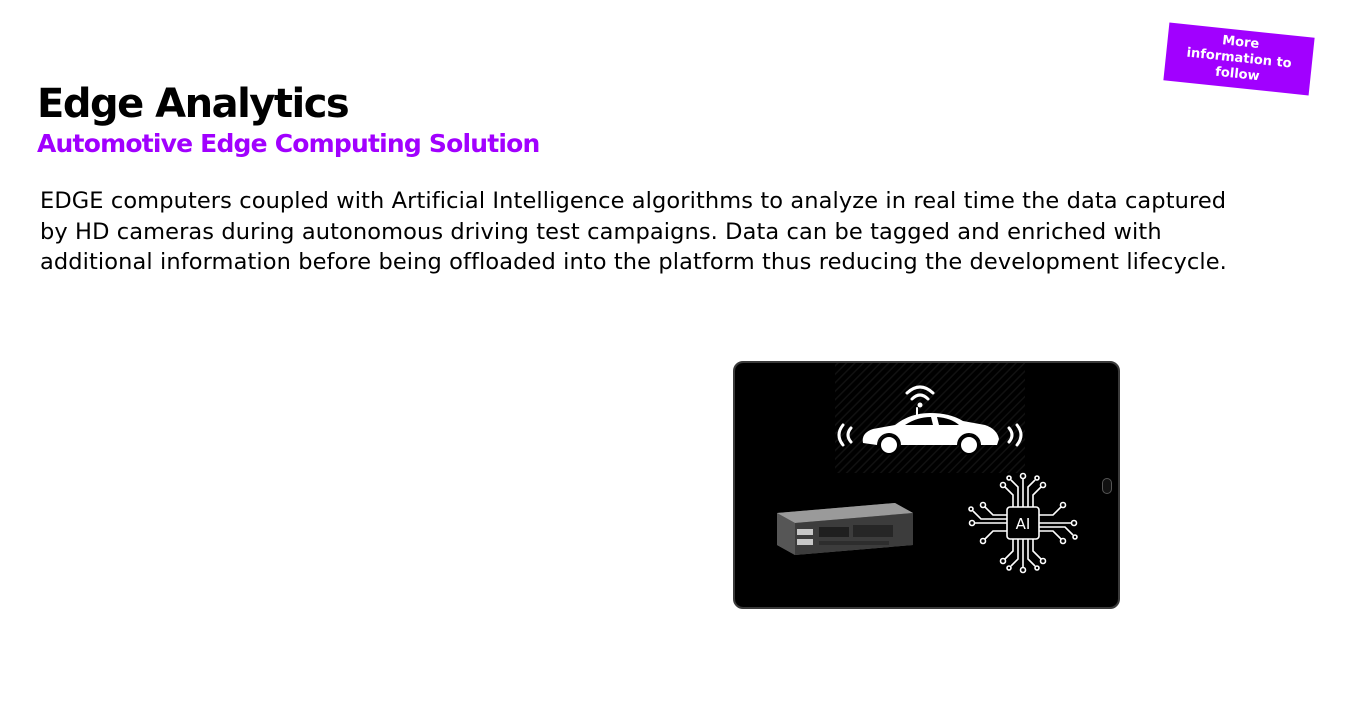 This screenshot has height=704, width=1347. I want to click on slide-subtitle: Automotive Edge Computing Solution, so click(288, 143).